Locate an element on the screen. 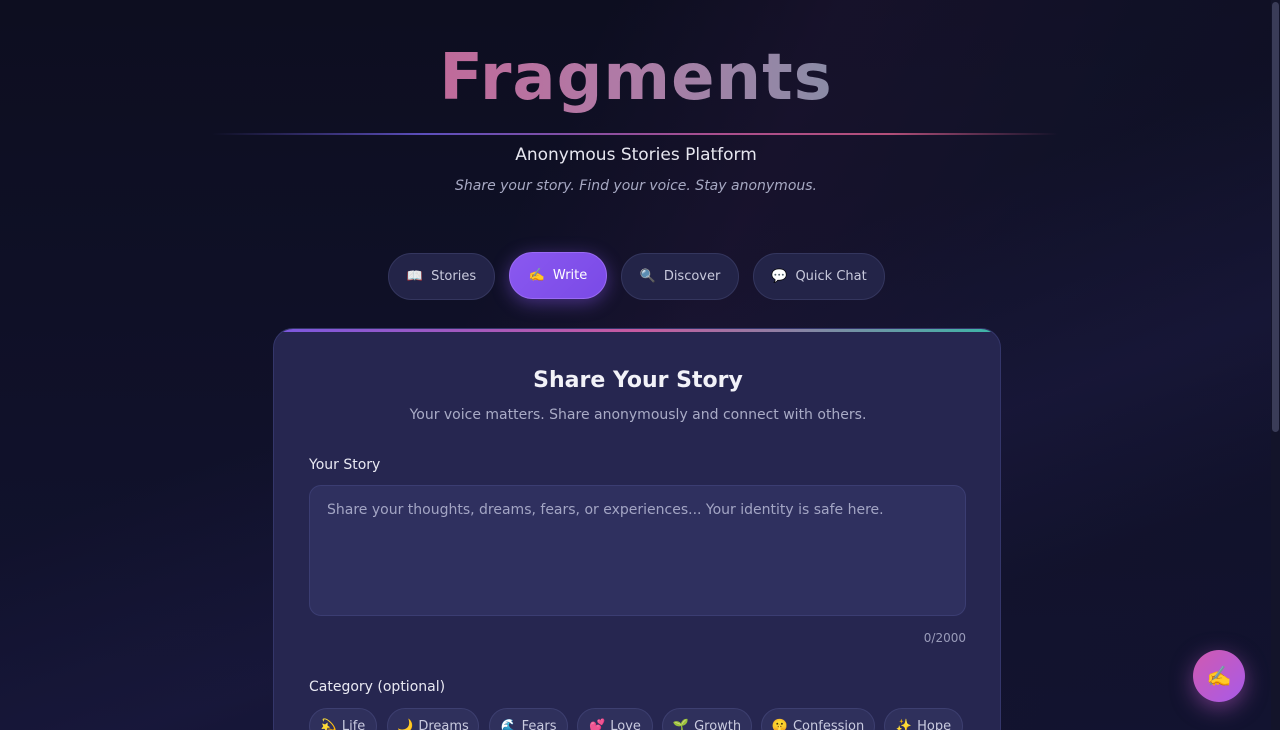 The width and height of the screenshot is (1280, 730). chip-label: Hope is located at coordinates (934, 724).